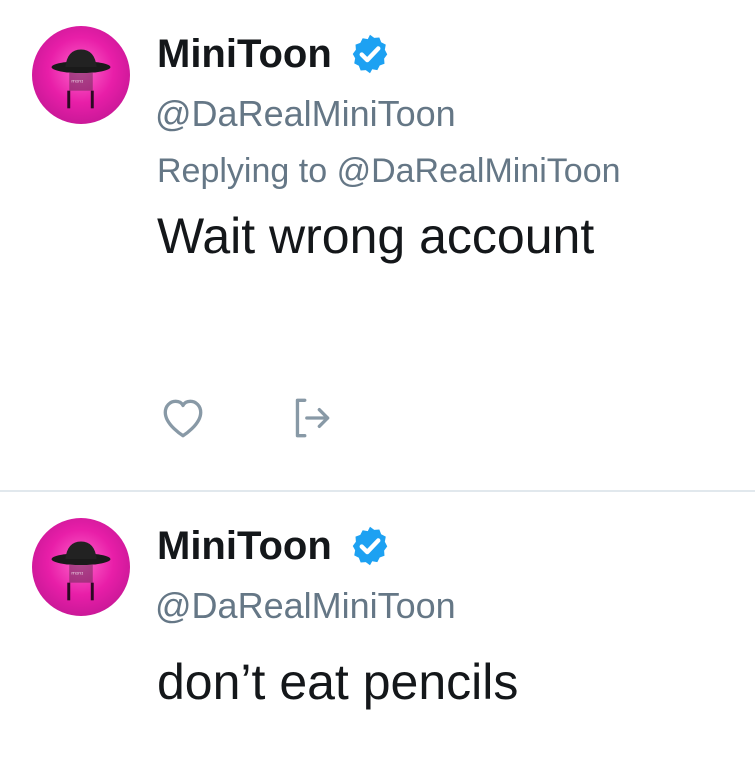 The width and height of the screenshot is (755, 780). Describe the element at coordinates (479, 171) in the screenshot. I see `replying-to-mention: @DaRealMiniToon` at that location.